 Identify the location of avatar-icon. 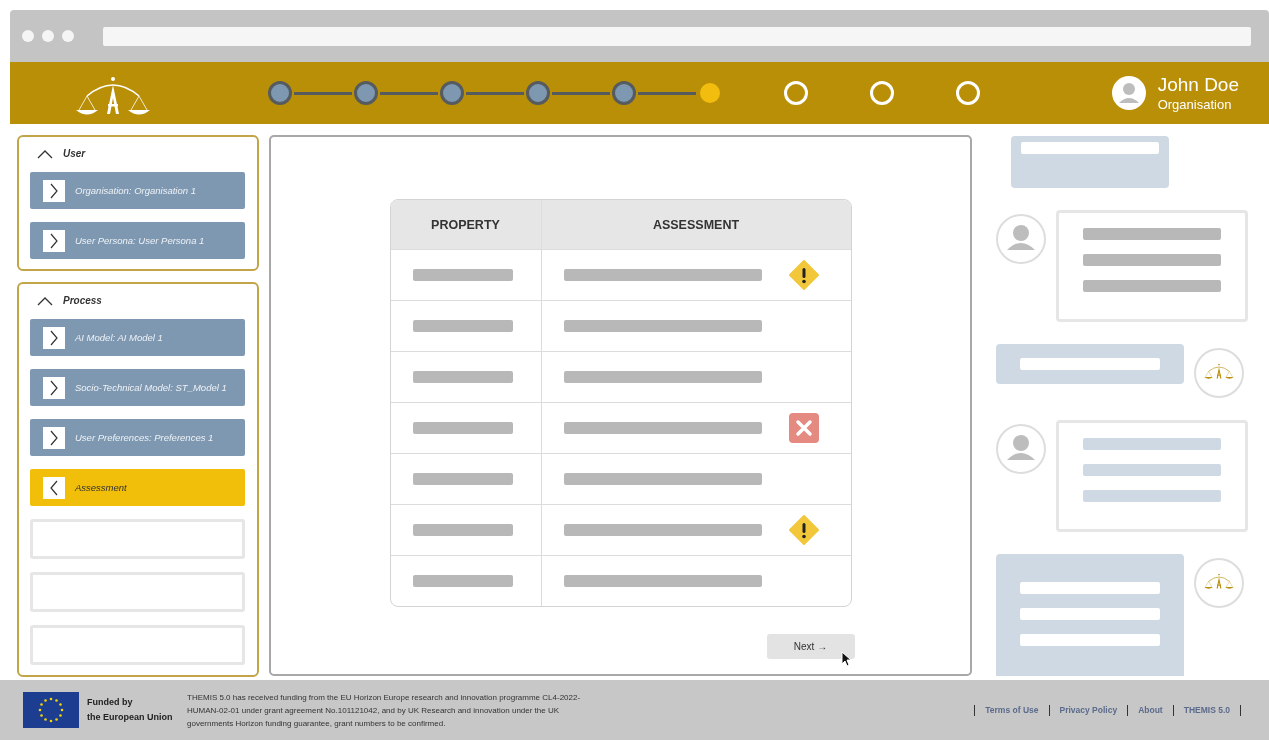
(1128, 93).